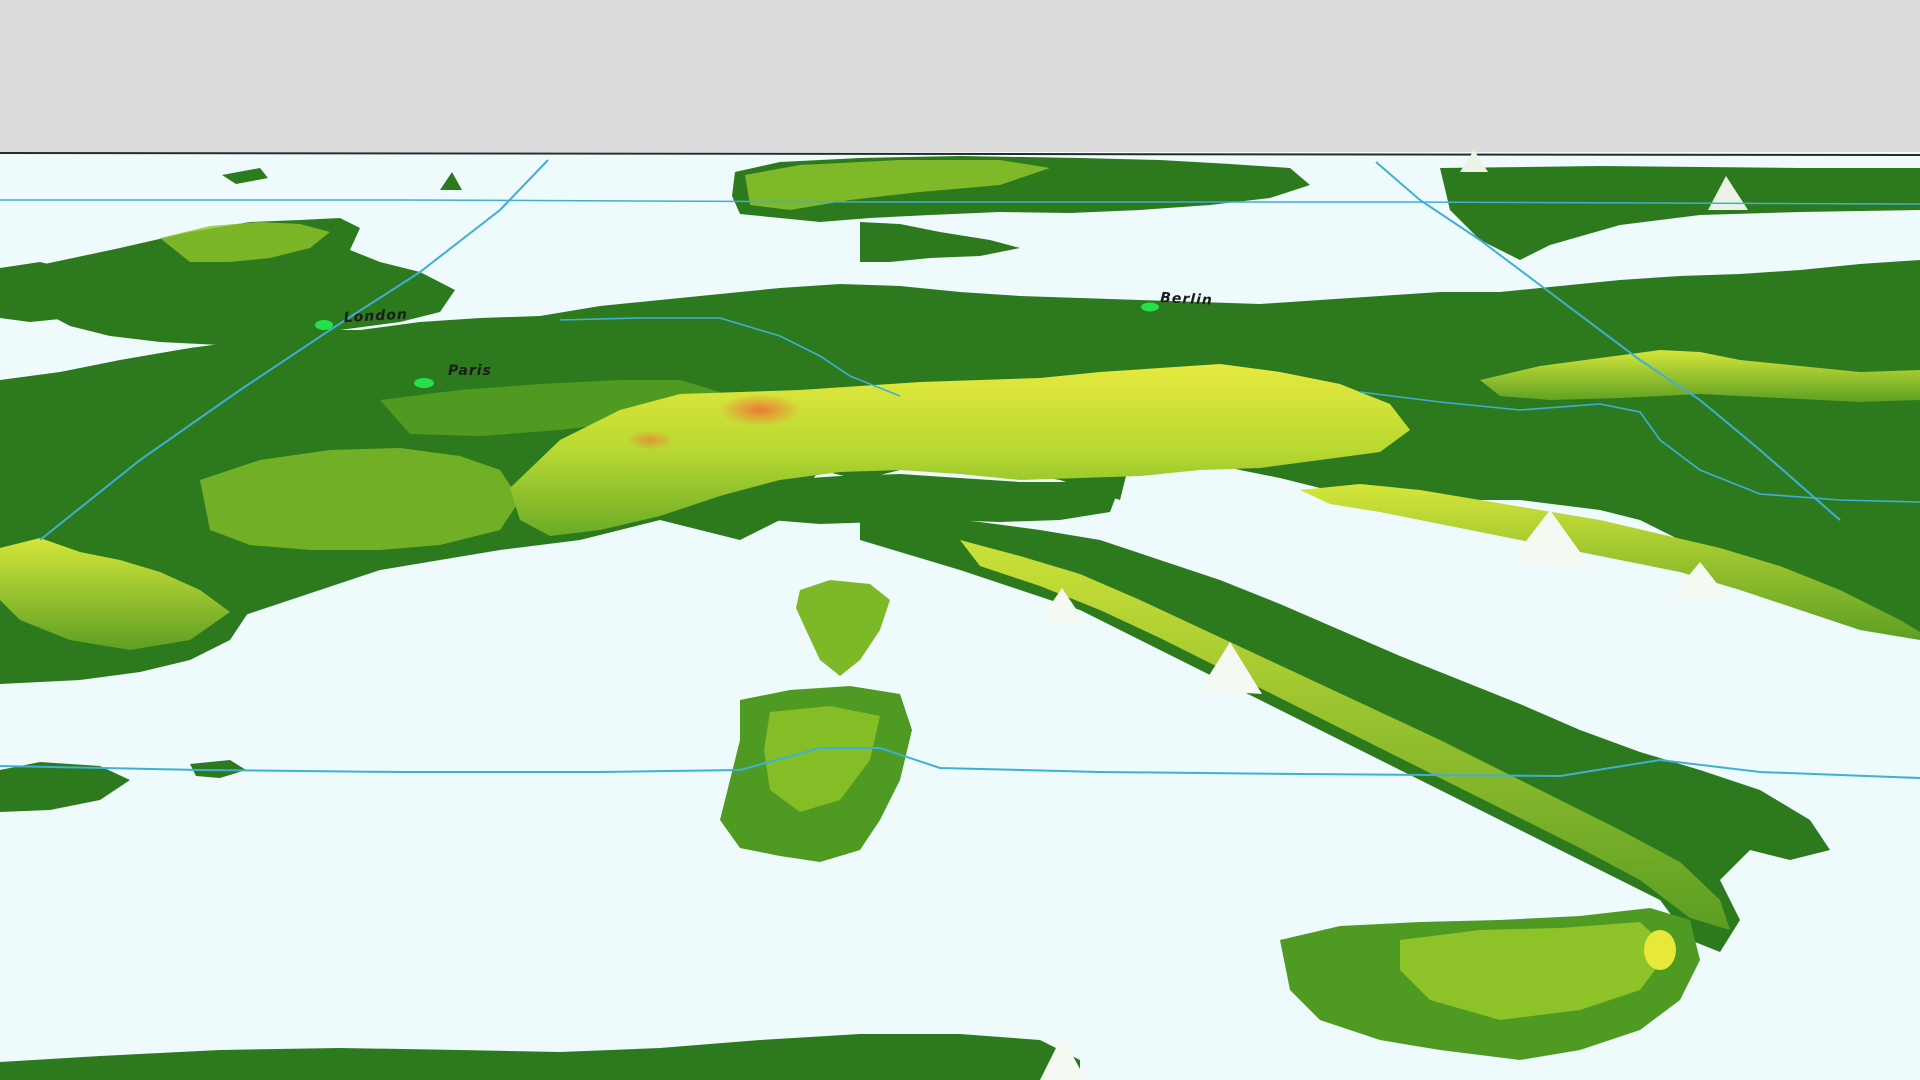 The height and width of the screenshot is (1080, 1920). Describe the element at coordinates (324, 325) in the screenshot. I see `city-london-marker` at that location.